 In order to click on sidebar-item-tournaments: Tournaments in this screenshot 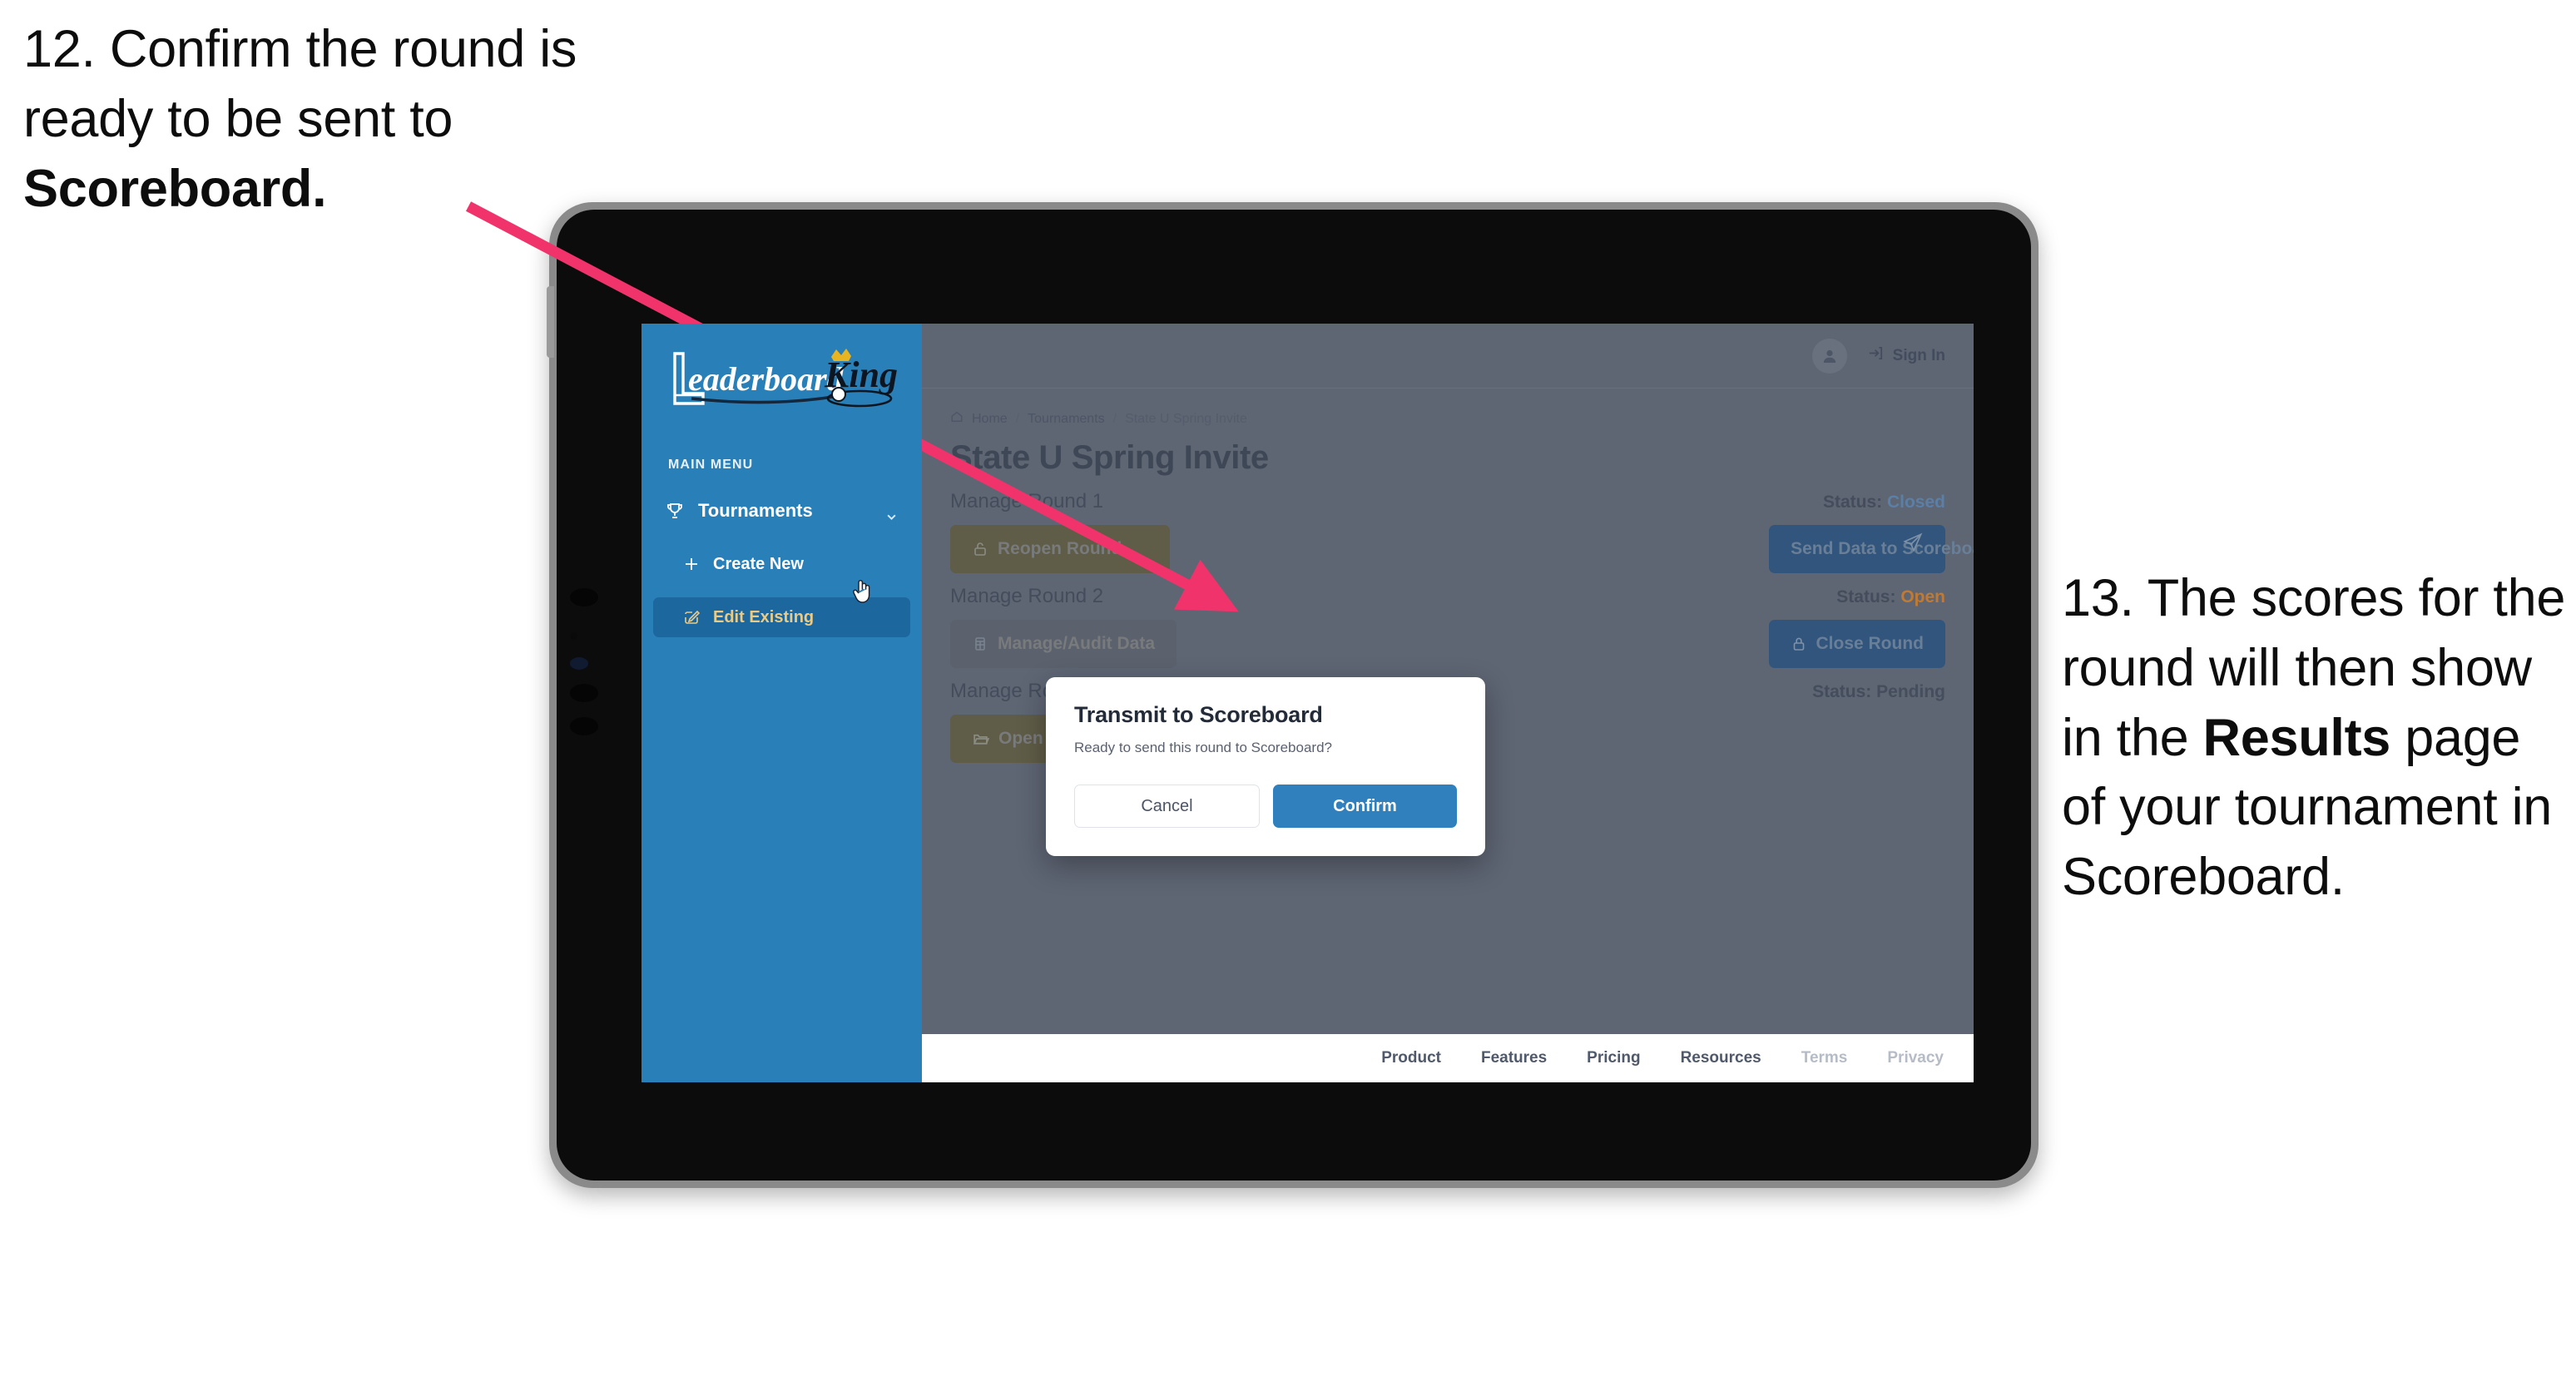, I will do `click(782, 511)`.